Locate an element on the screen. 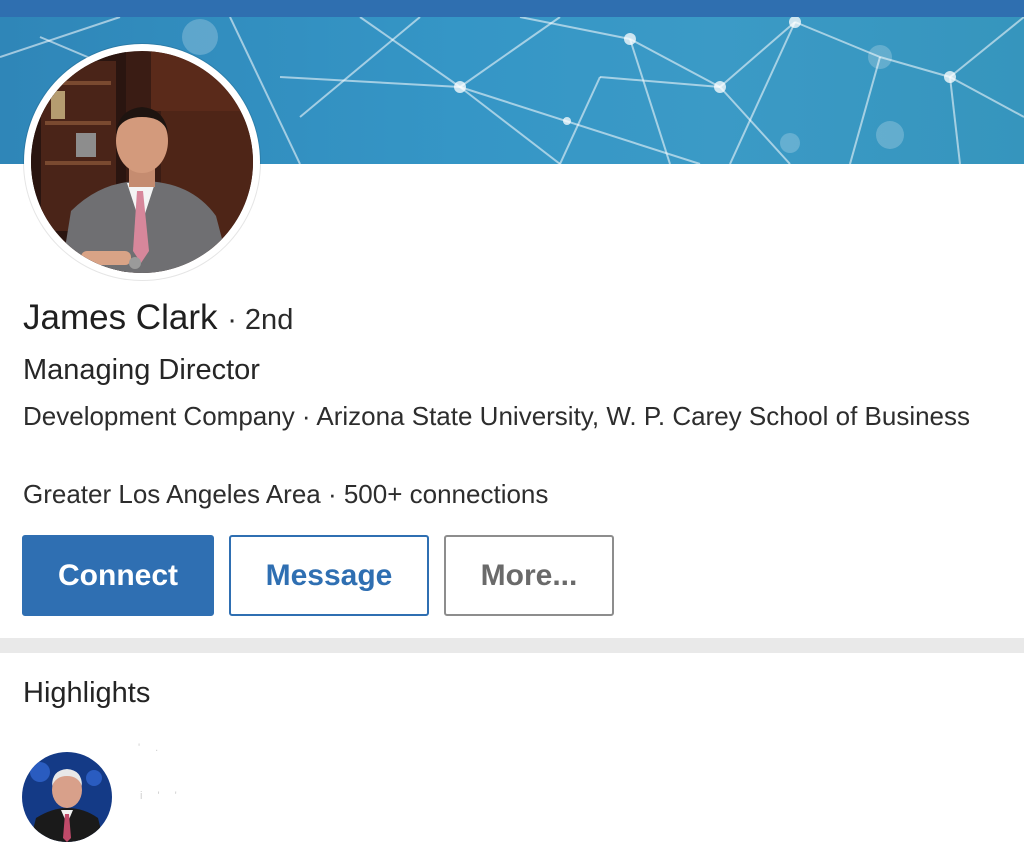  profile-name: James Clark is located at coordinates (120, 317).